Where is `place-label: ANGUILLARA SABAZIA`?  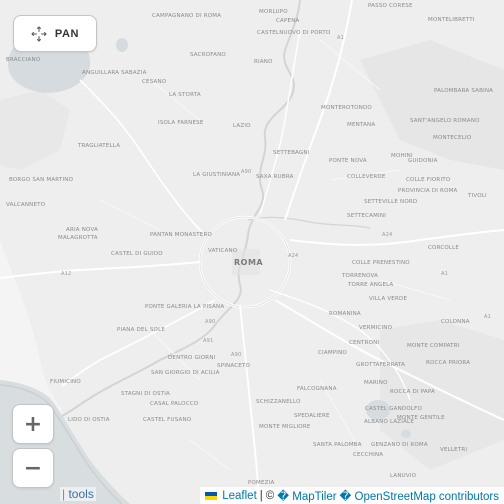
place-label: ANGUILLARA SABAZIA is located at coordinates (114, 73).